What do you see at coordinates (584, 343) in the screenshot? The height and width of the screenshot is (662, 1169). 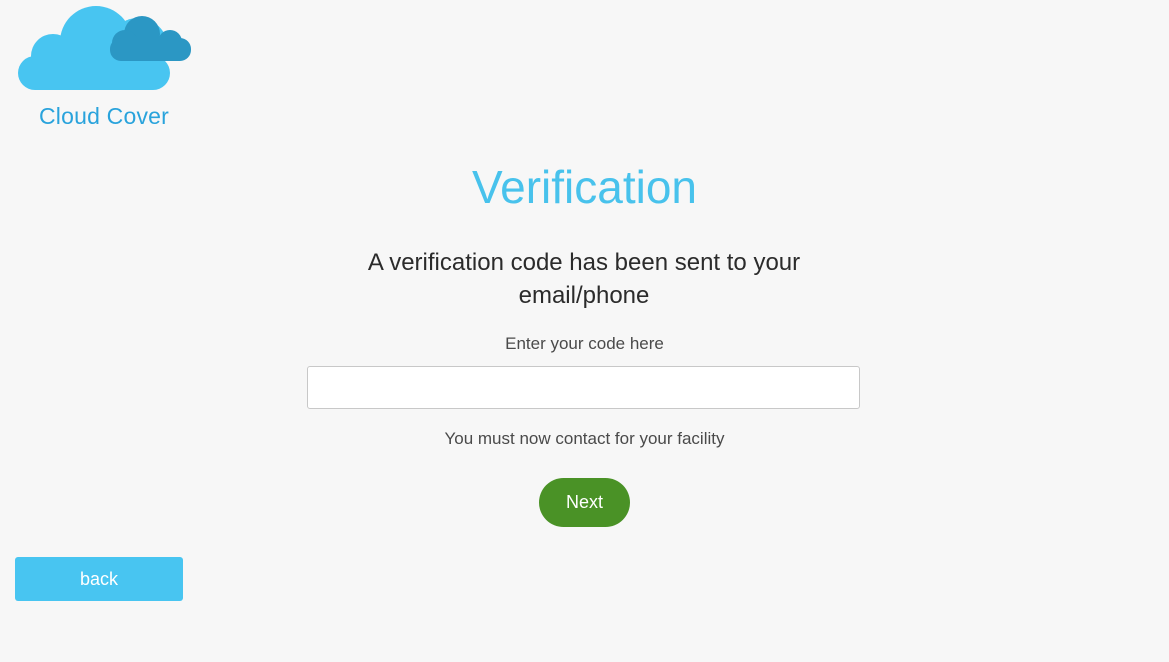 I see `code-label: Enter your code here` at bounding box center [584, 343].